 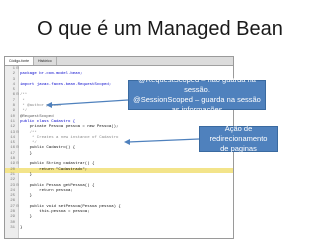 What do you see at coordinates (12, 227) in the screenshot?
I see `line-number: 31` at bounding box center [12, 227].